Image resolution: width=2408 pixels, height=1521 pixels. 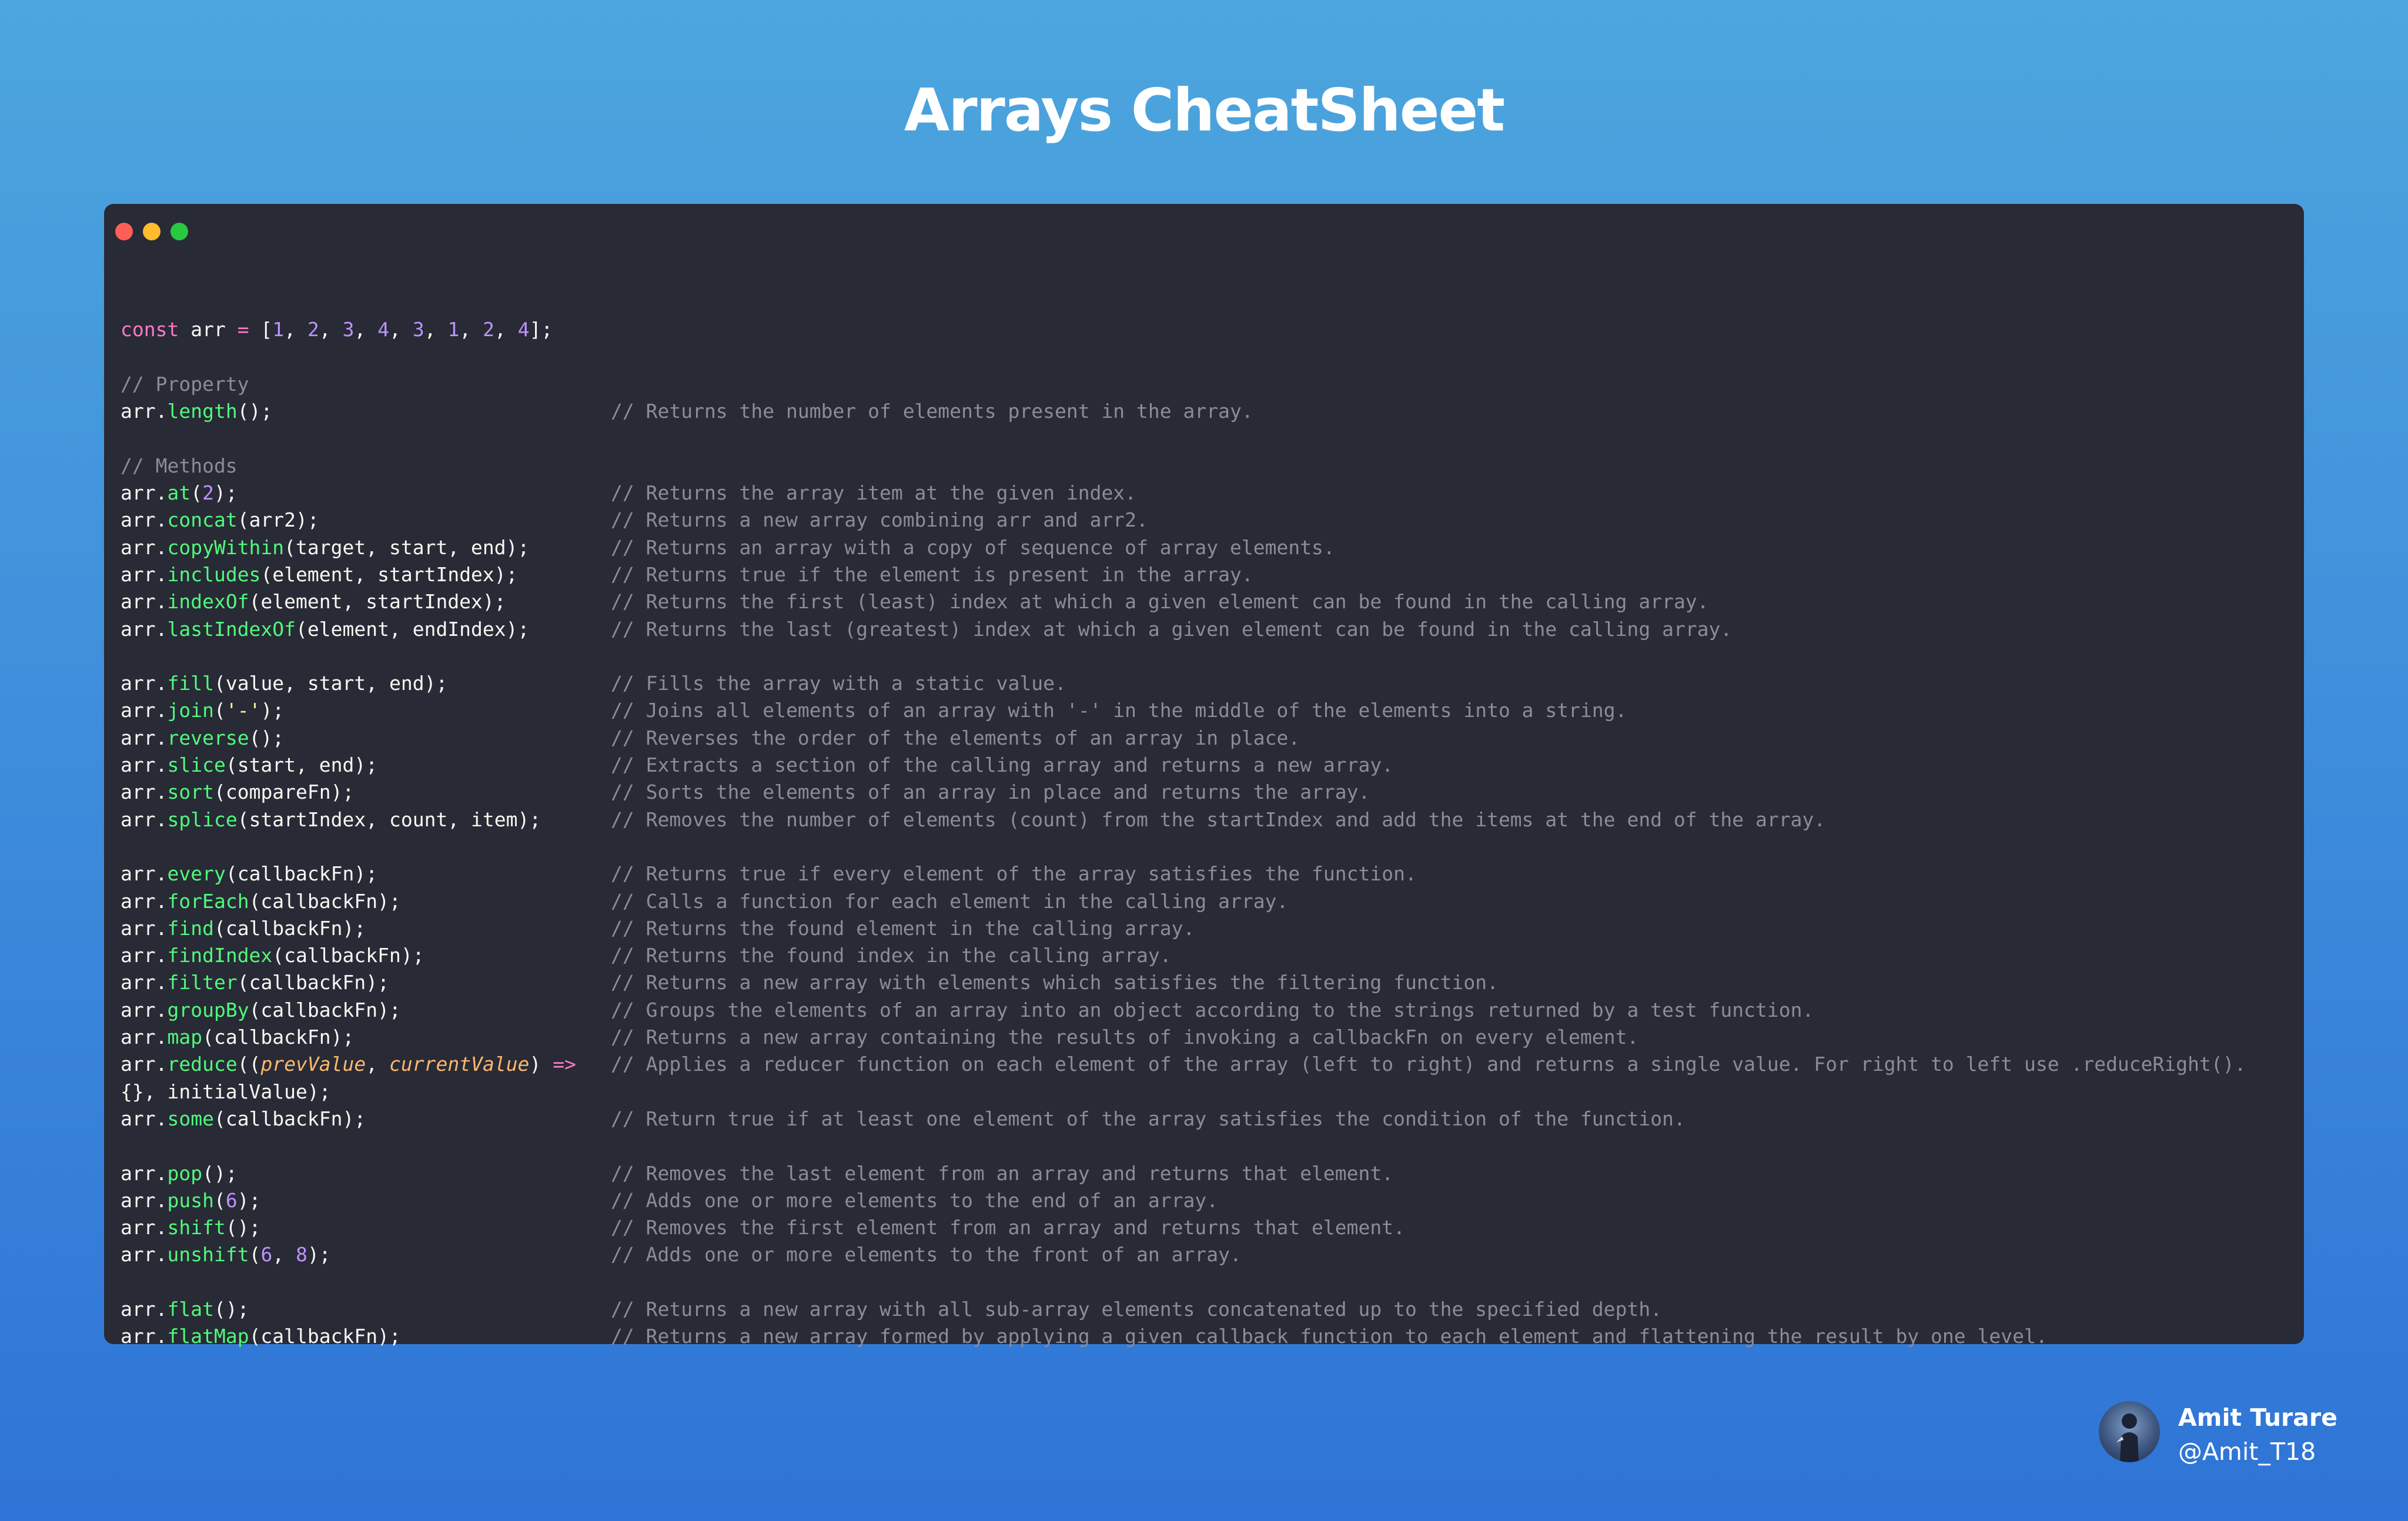 What do you see at coordinates (202, 982) in the screenshot?
I see `method-name: filter` at bounding box center [202, 982].